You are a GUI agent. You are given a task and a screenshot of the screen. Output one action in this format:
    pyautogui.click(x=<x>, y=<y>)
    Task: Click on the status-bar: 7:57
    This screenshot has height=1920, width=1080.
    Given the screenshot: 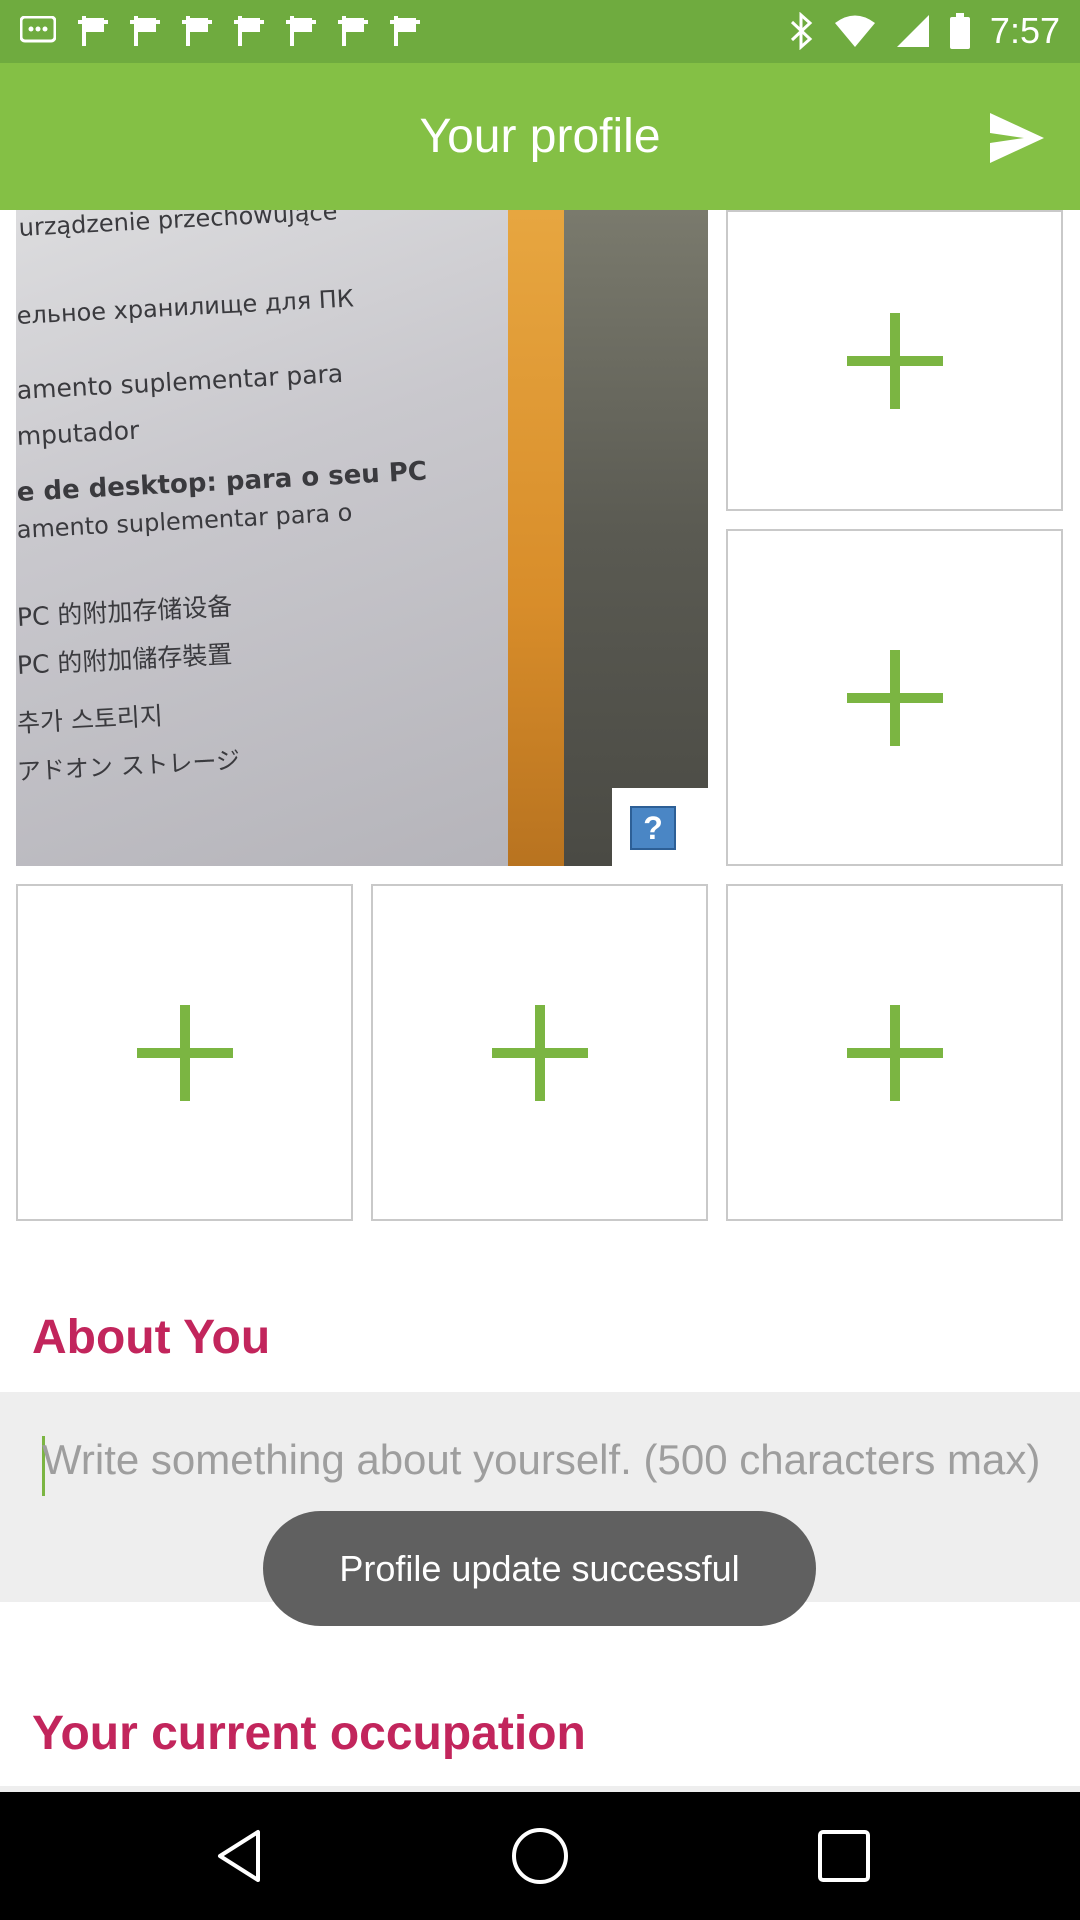 What is the action you would take?
    pyautogui.click(x=540, y=31)
    